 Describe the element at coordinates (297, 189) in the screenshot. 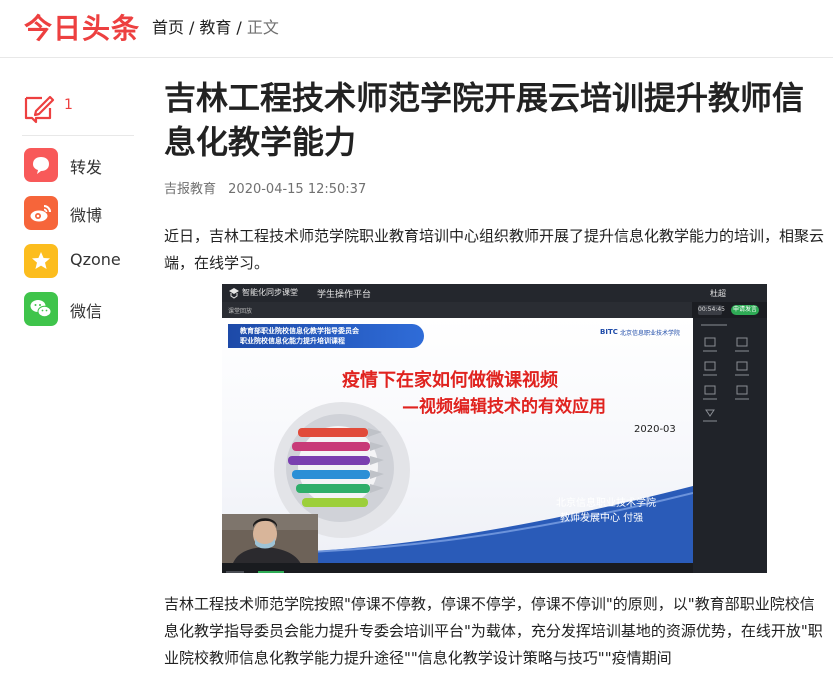

I see `article-time: 2020-04-15 12:50:37` at that location.